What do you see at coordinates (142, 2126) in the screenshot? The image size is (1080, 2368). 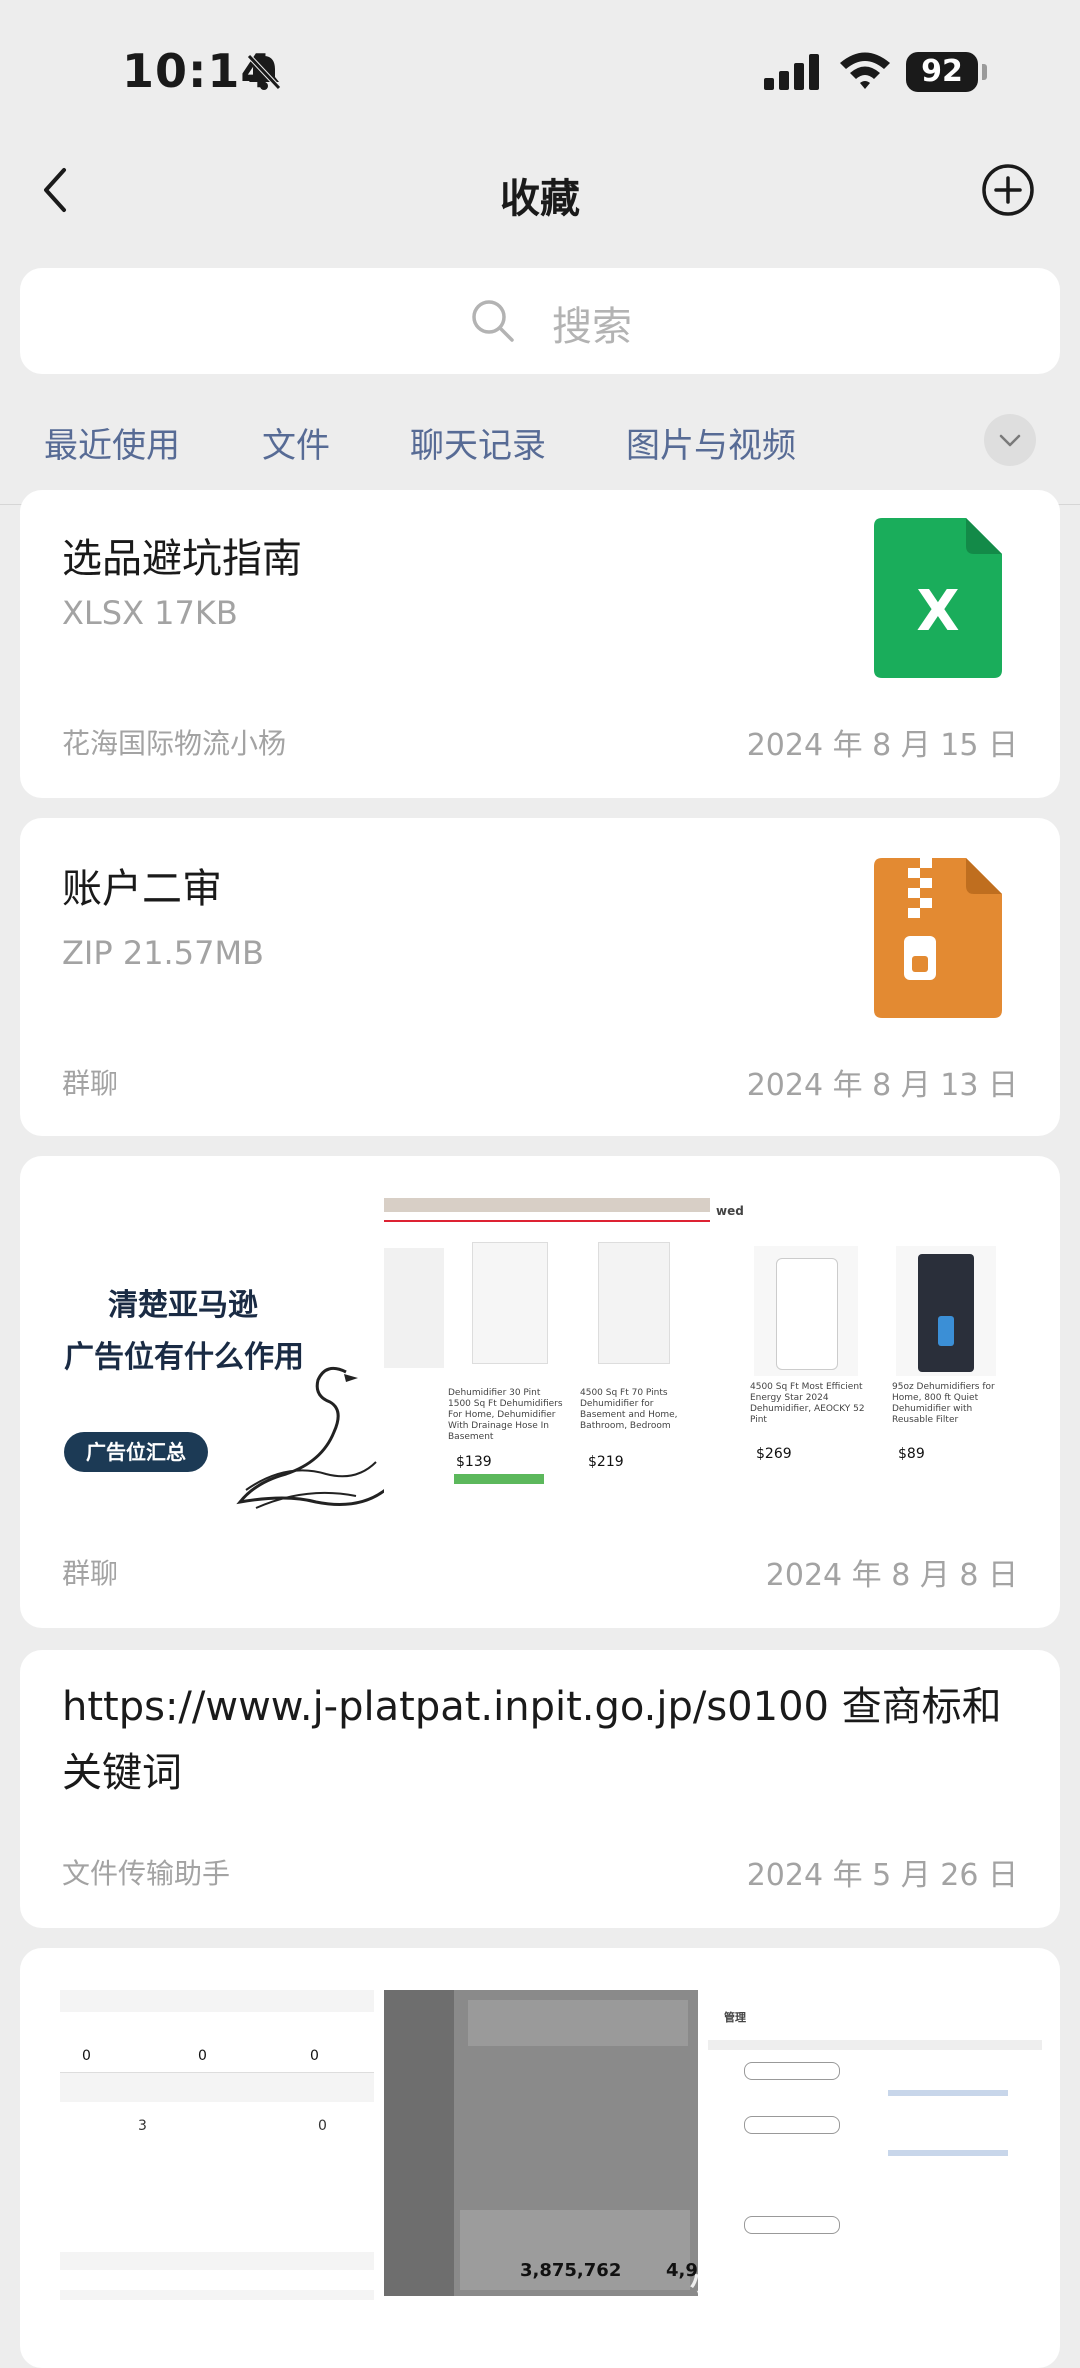 I see `stat-count: 3` at bounding box center [142, 2126].